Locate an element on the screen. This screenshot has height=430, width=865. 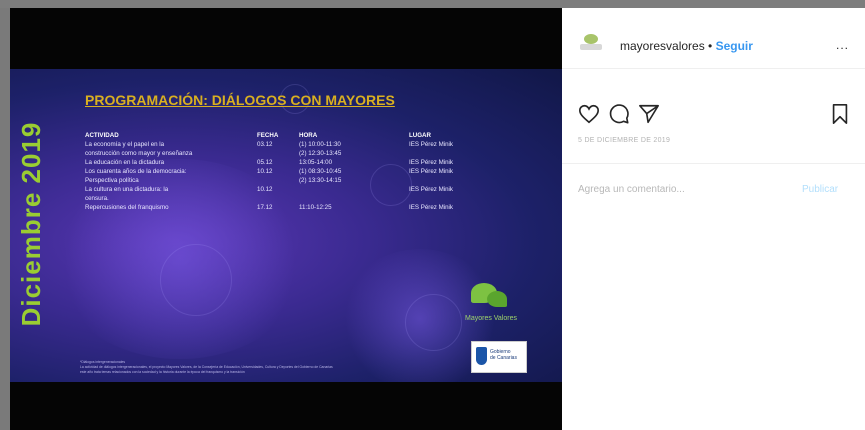
column-header: FECHA is located at coordinates (268, 135).